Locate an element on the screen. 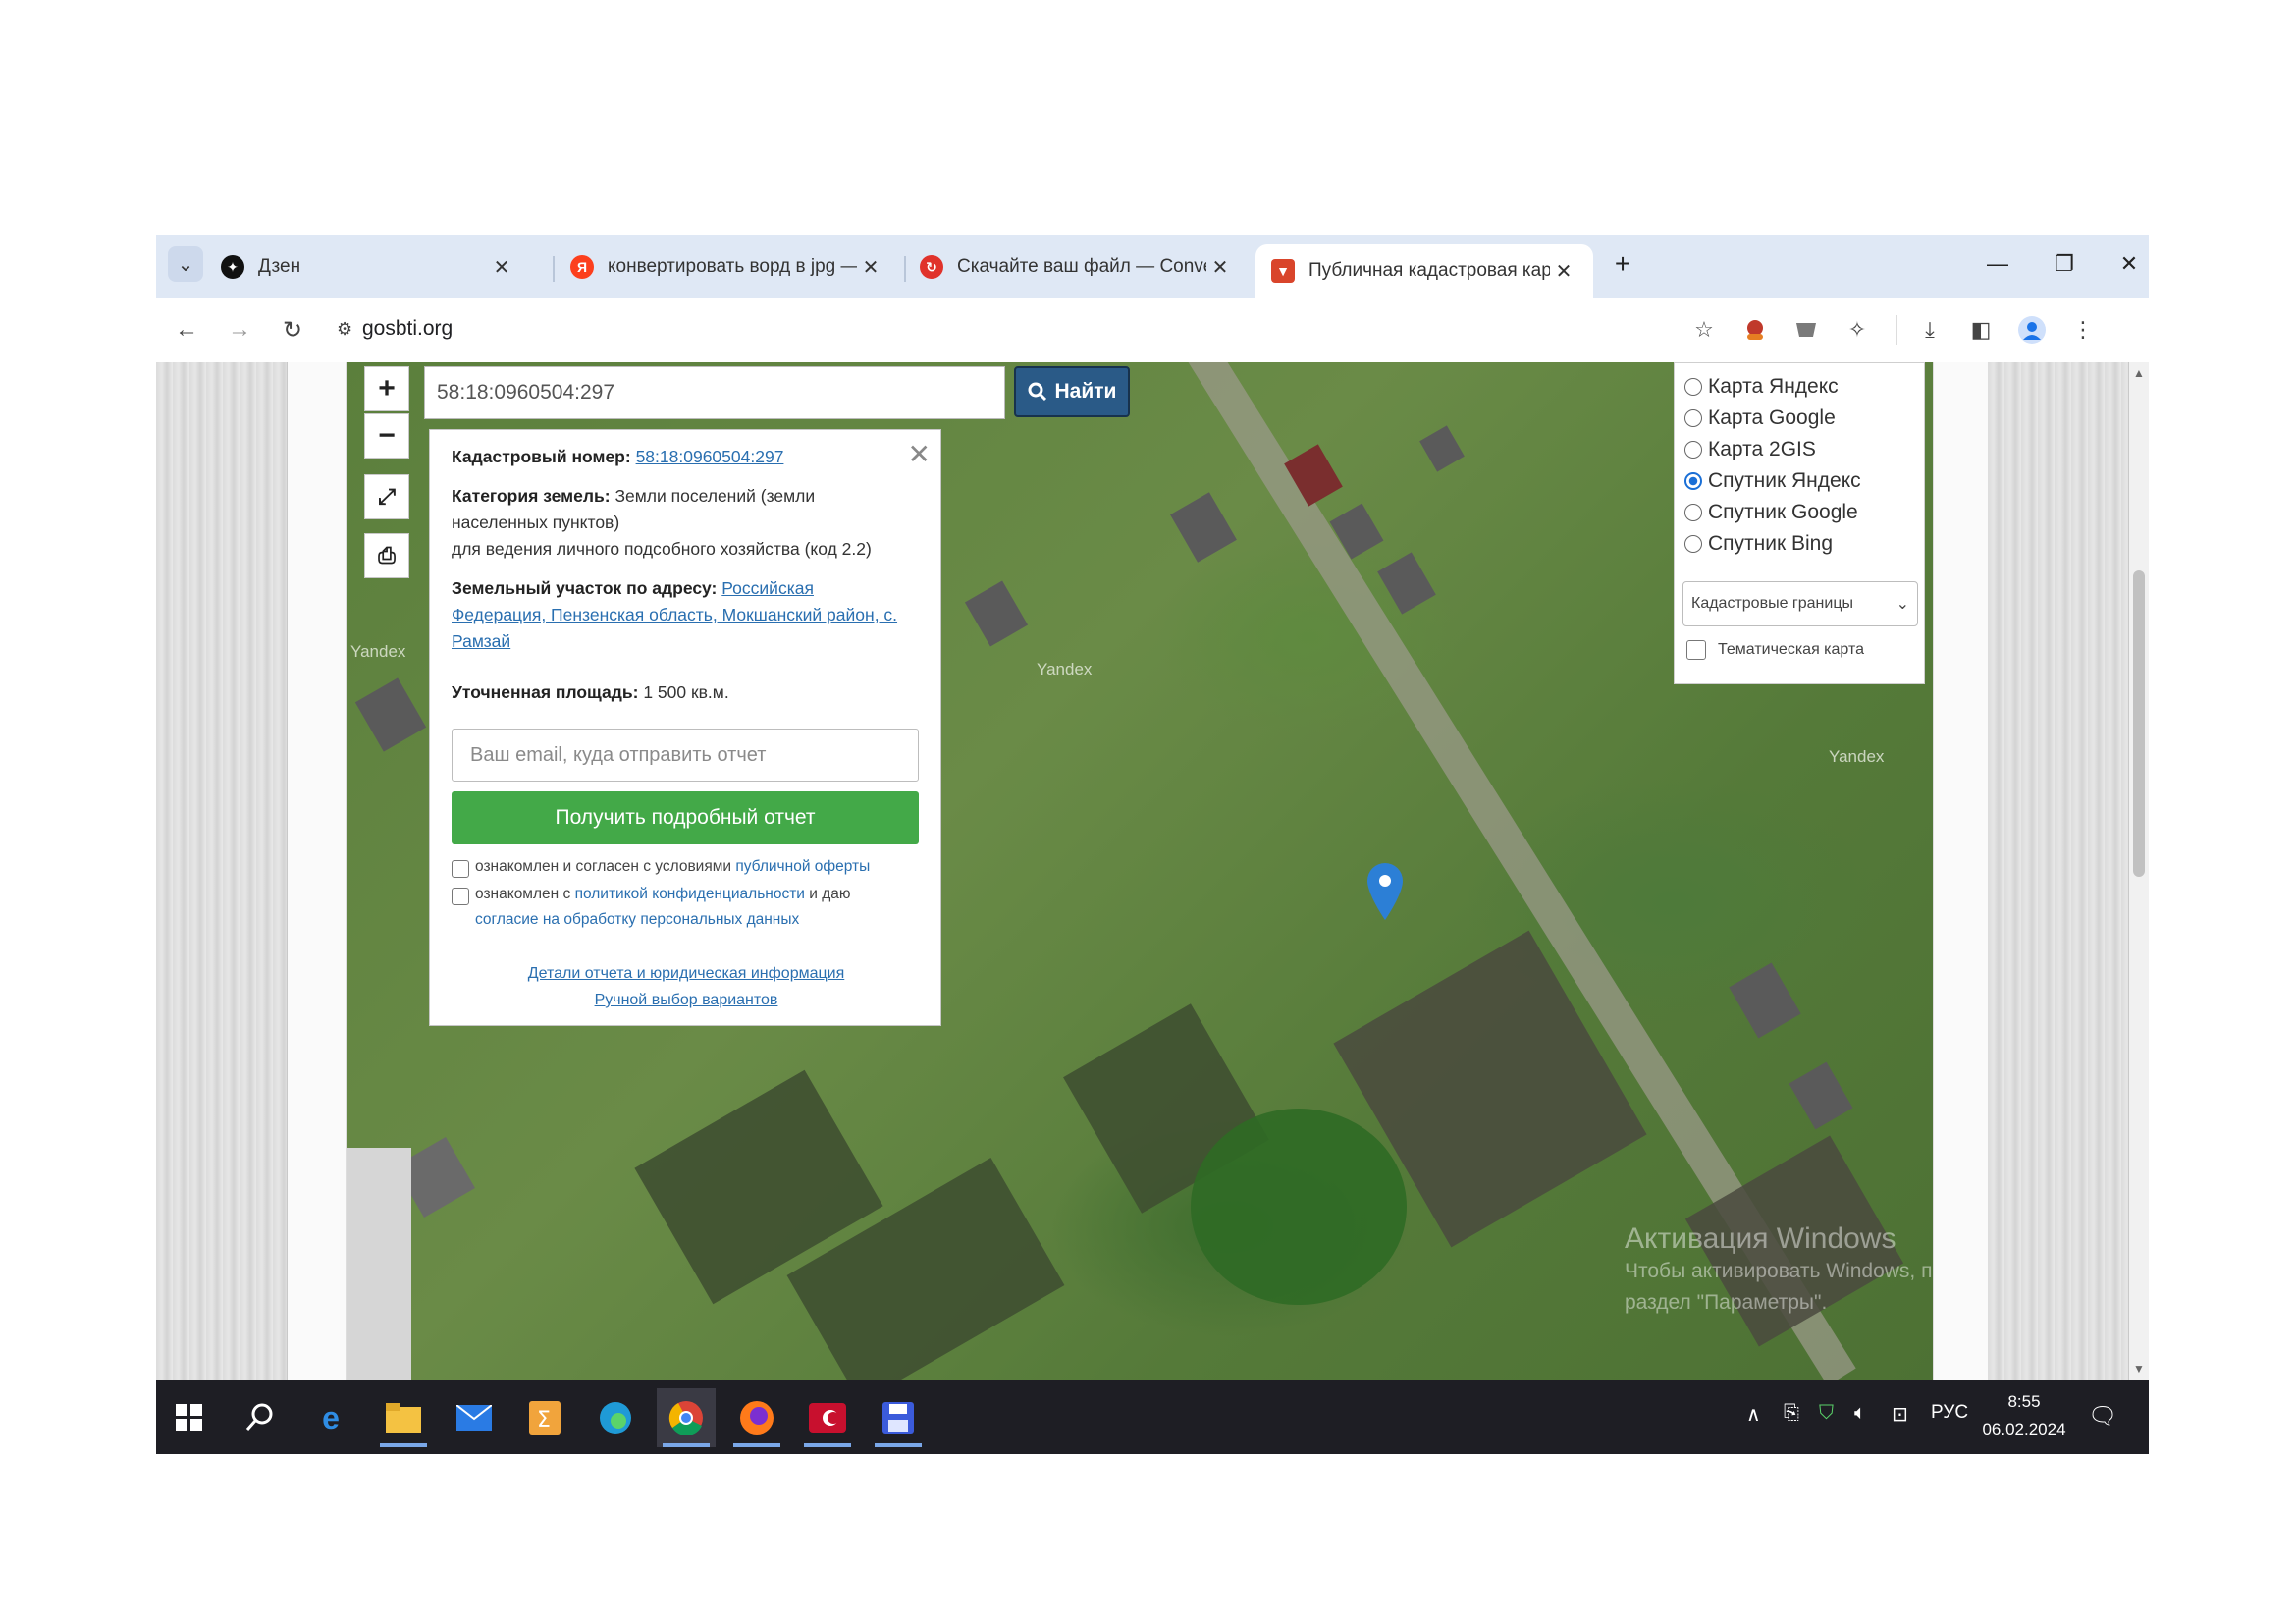 This screenshot has height=1624, width=2296. save-app is located at coordinates (898, 1417).